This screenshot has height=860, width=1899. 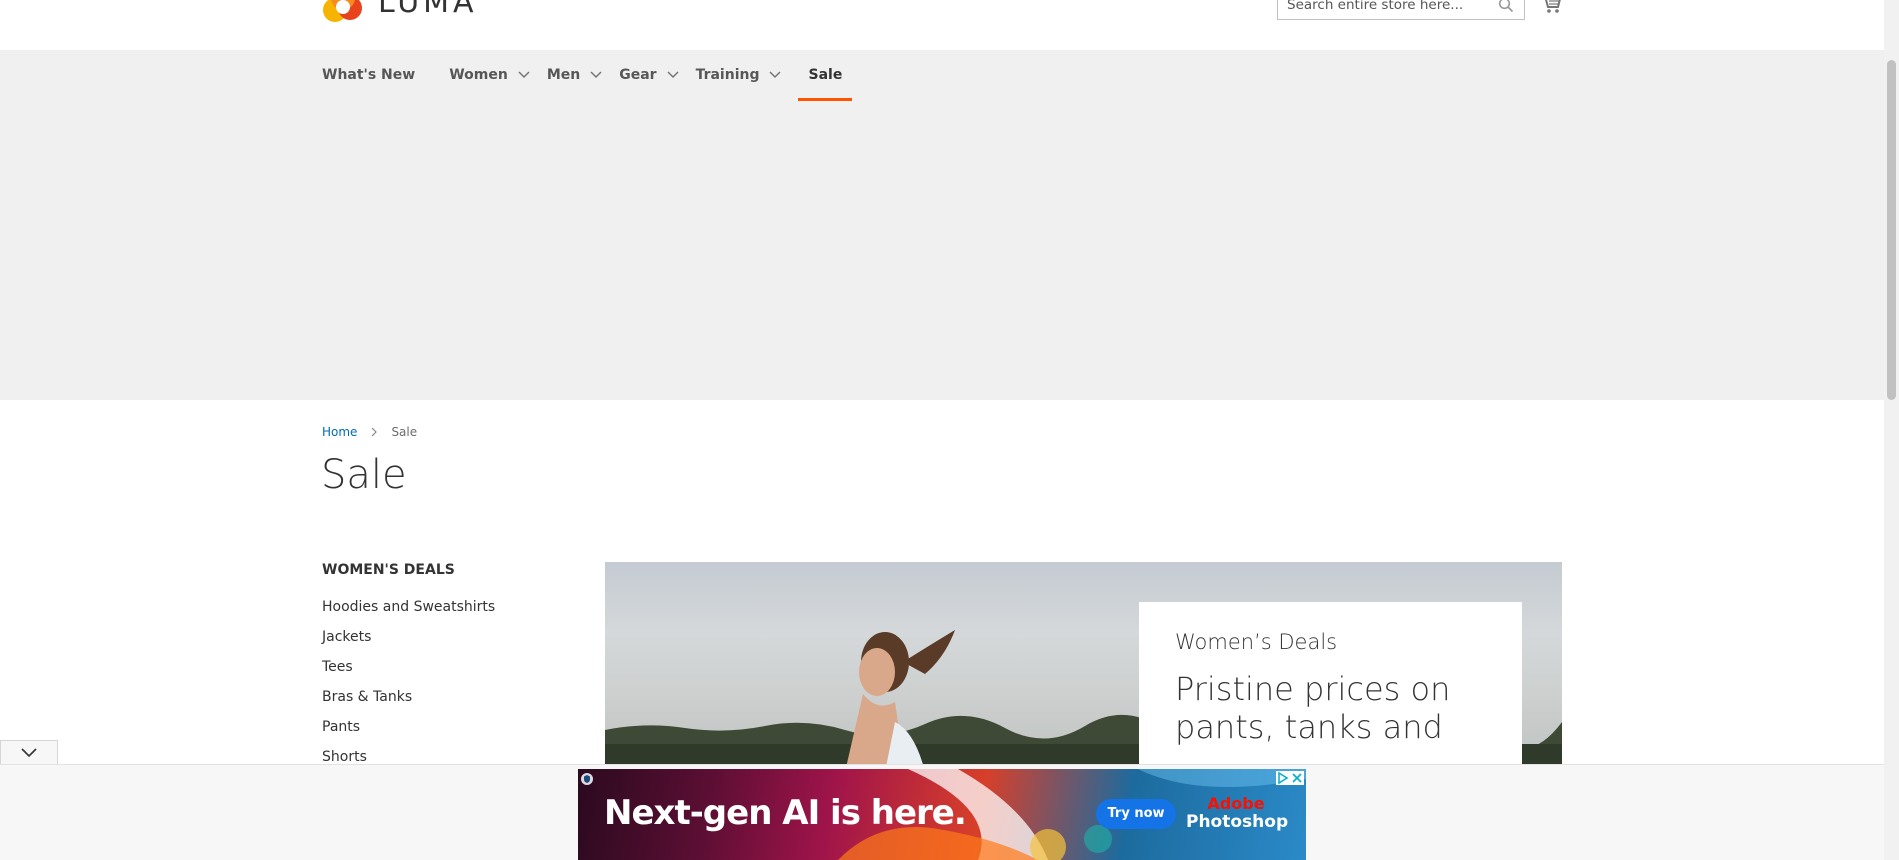 What do you see at coordinates (364, 475) in the screenshot?
I see `page-title: Sale` at bounding box center [364, 475].